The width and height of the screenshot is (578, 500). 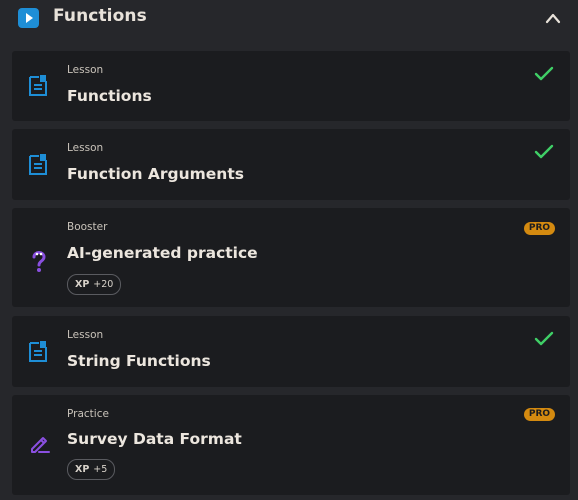 What do you see at coordinates (553, 17) in the screenshot?
I see `chevron-up-icon` at bounding box center [553, 17].